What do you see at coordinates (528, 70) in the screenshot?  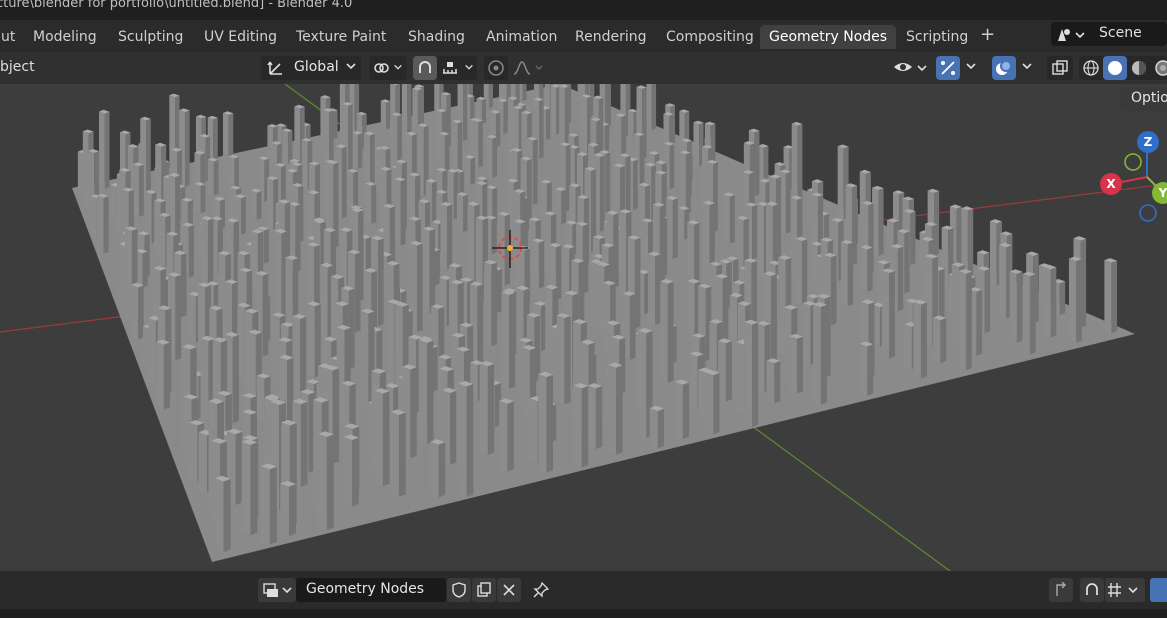 I see `falloff-curve-icon` at bounding box center [528, 70].